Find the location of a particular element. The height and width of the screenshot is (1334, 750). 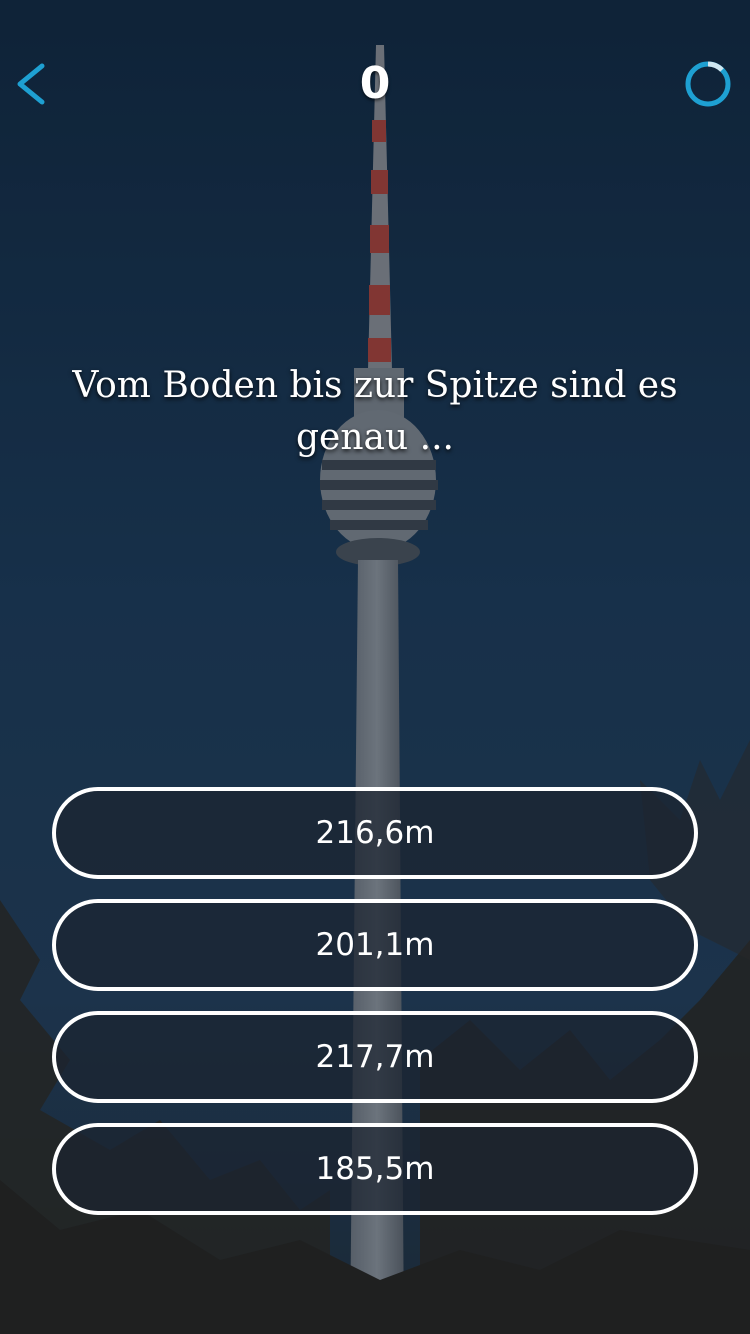

answer-button: 217,7m is located at coordinates (375, 1057).